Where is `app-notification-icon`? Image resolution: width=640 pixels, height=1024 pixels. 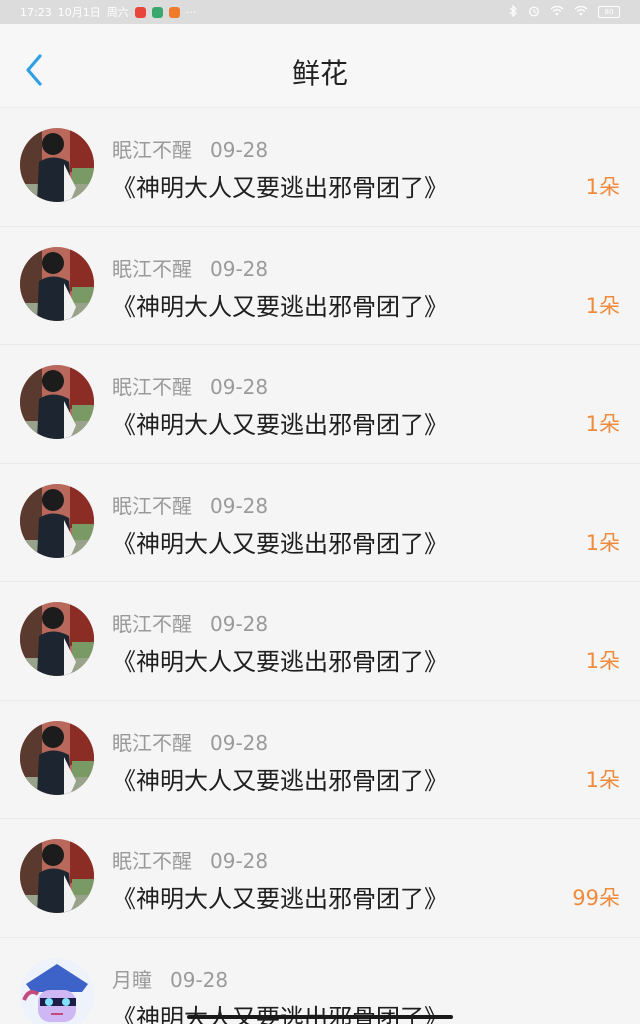 app-notification-icon is located at coordinates (157, 12).